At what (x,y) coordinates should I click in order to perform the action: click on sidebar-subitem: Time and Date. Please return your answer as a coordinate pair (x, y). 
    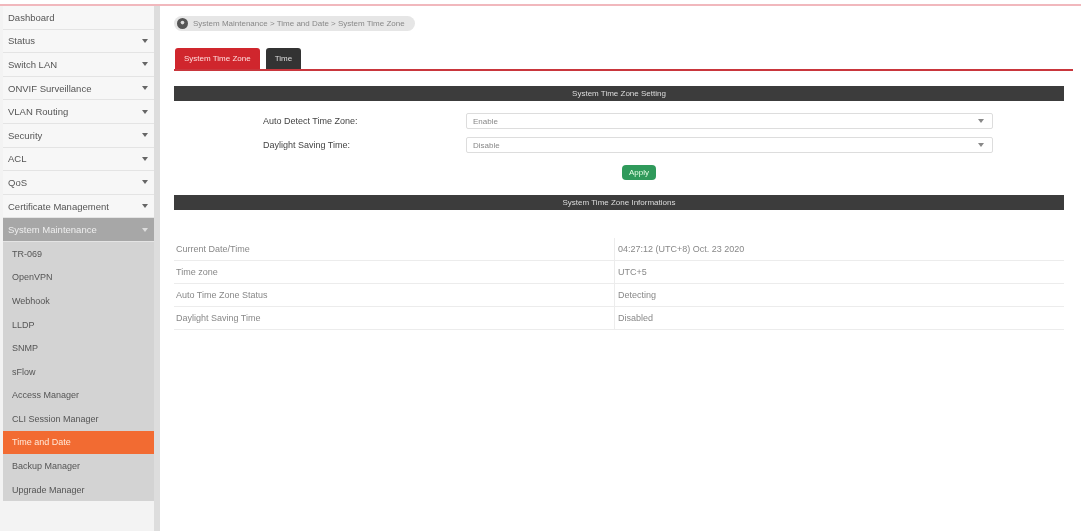
    Looking at the image, I should click on (78, 442).